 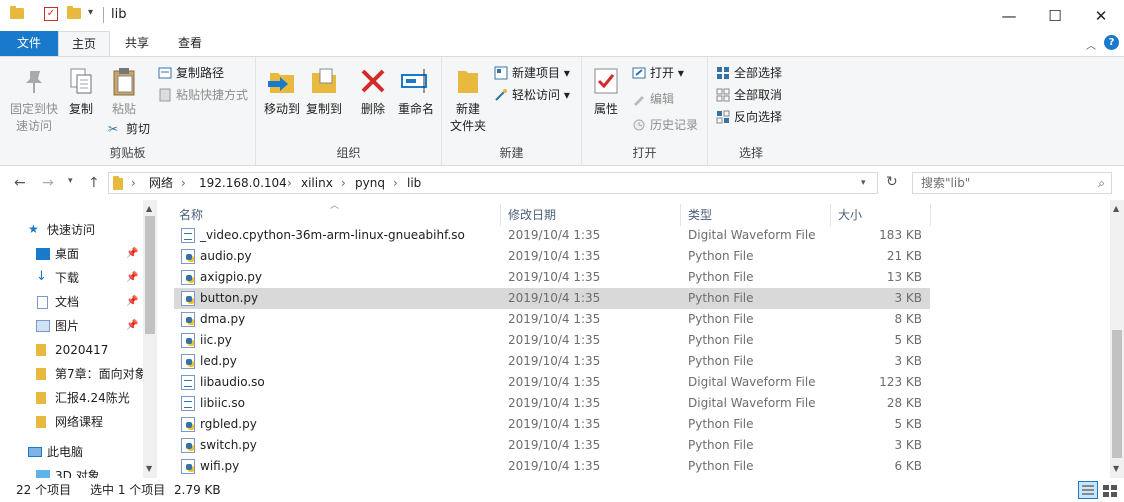 I want to click on customize-qat-chevron-icon: ▾, so click(x=90, y=12).